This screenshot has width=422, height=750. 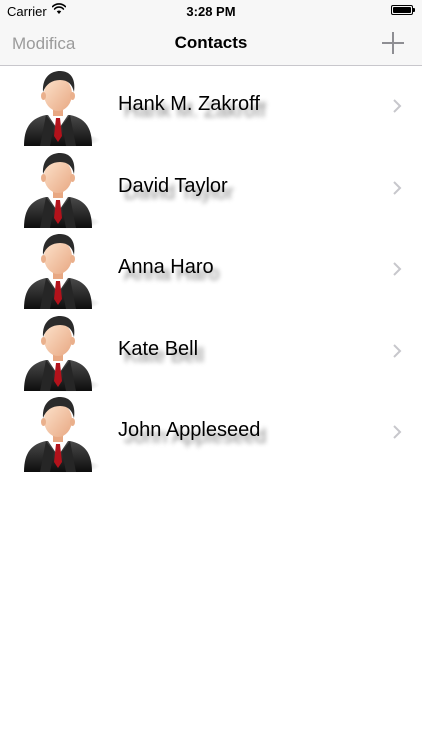 I want to click on contact-name: Kate Bell, so click(x=158, y=348).